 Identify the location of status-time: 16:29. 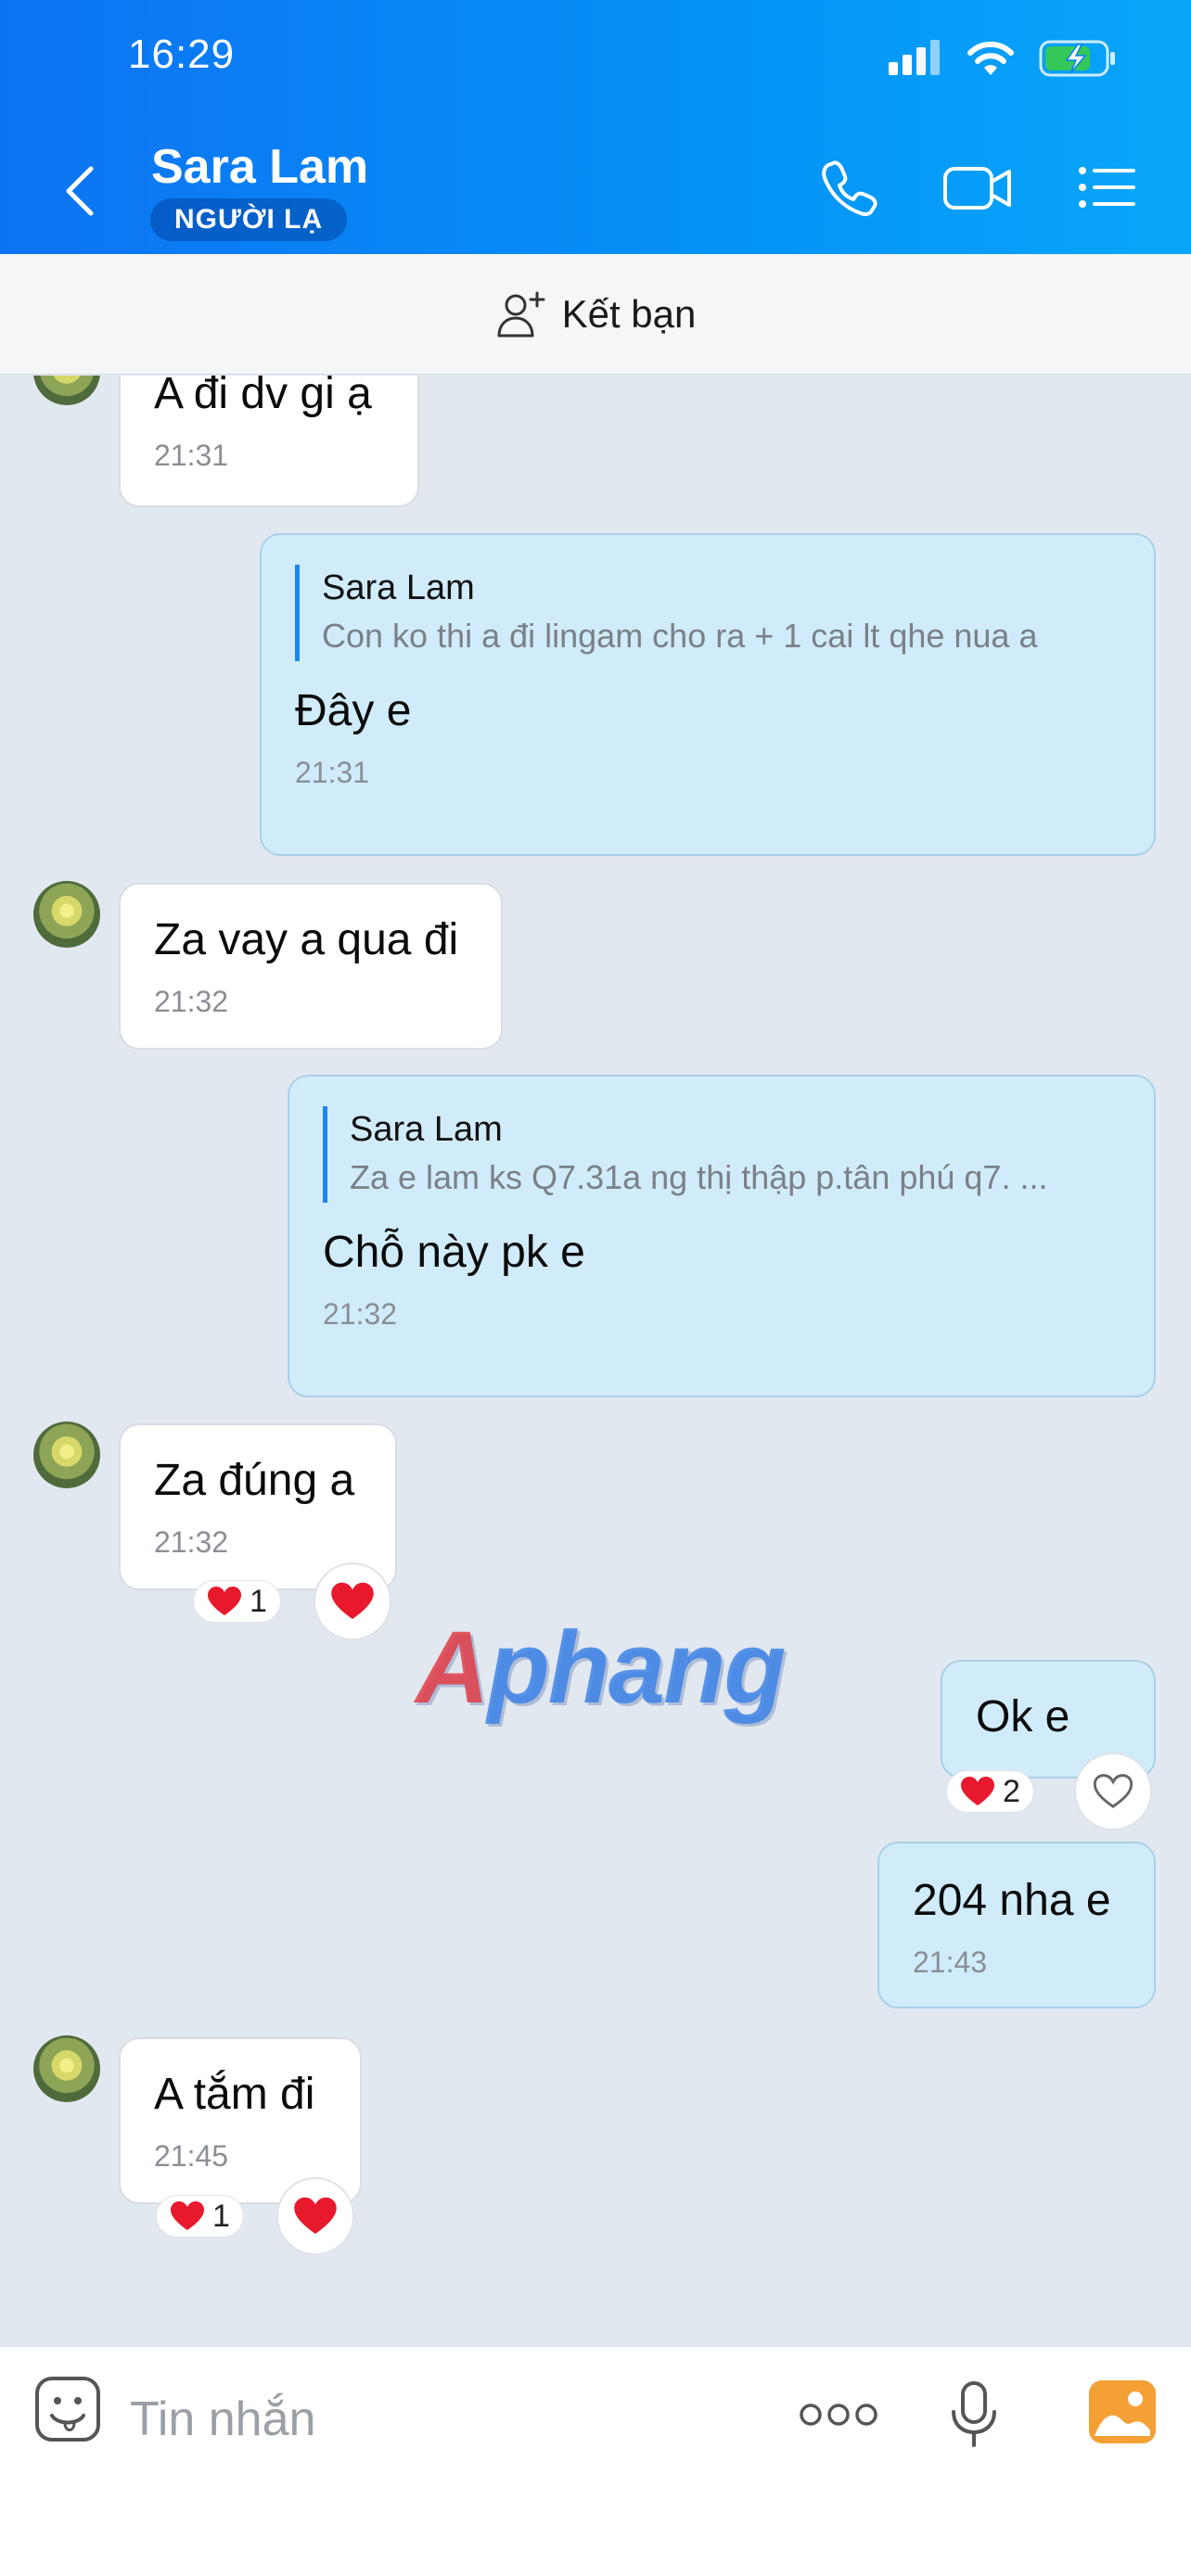
(182, 55).